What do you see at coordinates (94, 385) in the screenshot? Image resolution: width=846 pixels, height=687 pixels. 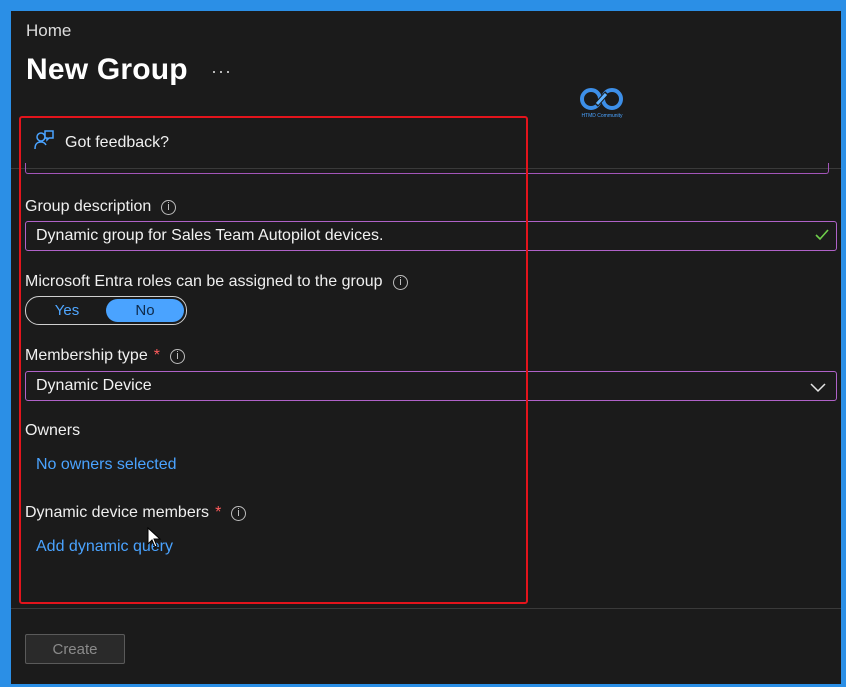 I see `membership-type-value: Dynamic Device` at bounding box center [94, 385].